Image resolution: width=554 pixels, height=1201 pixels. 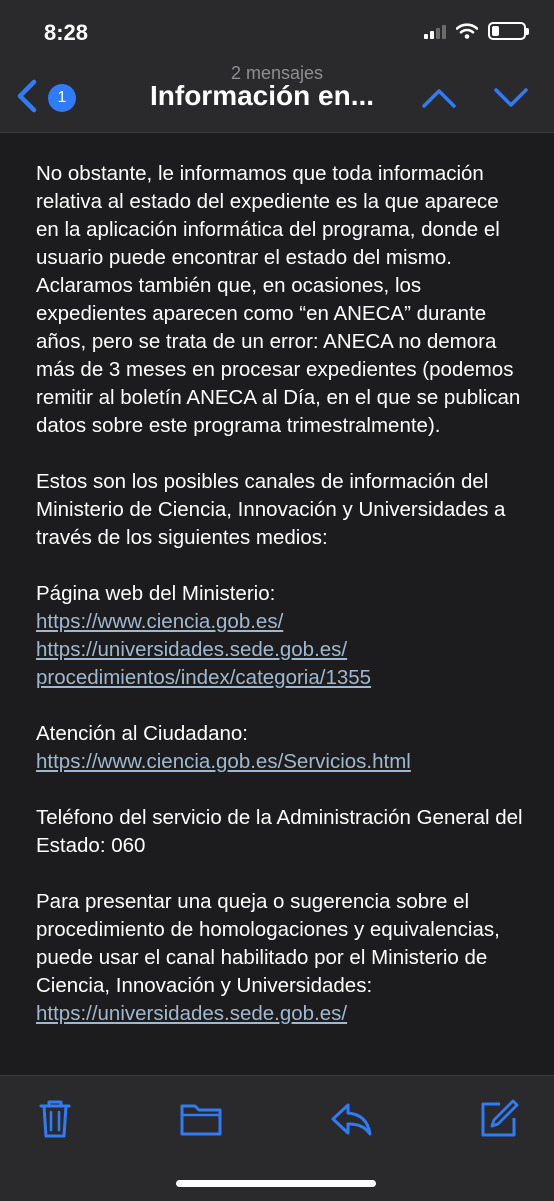 What do you see at coordinates (351, 1119) in the screenshot?
I see `reply-icon` at bounding box center [351, 1119].